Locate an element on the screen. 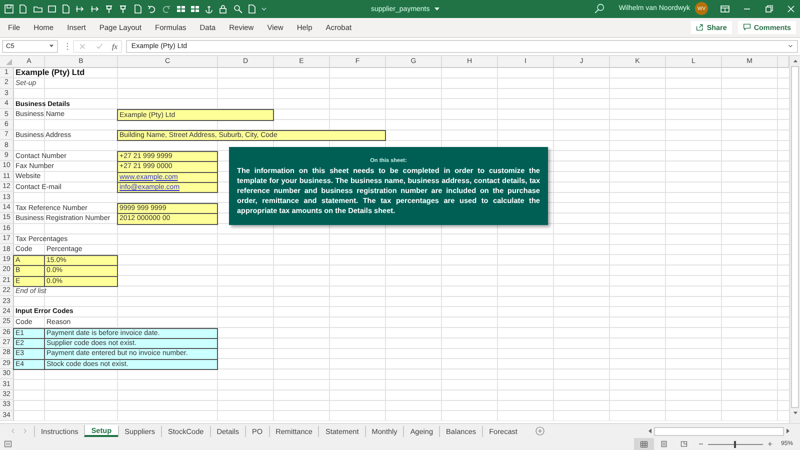 The image size is (800, 450). vertical-scrollbar is located at coordinates (794, 240).